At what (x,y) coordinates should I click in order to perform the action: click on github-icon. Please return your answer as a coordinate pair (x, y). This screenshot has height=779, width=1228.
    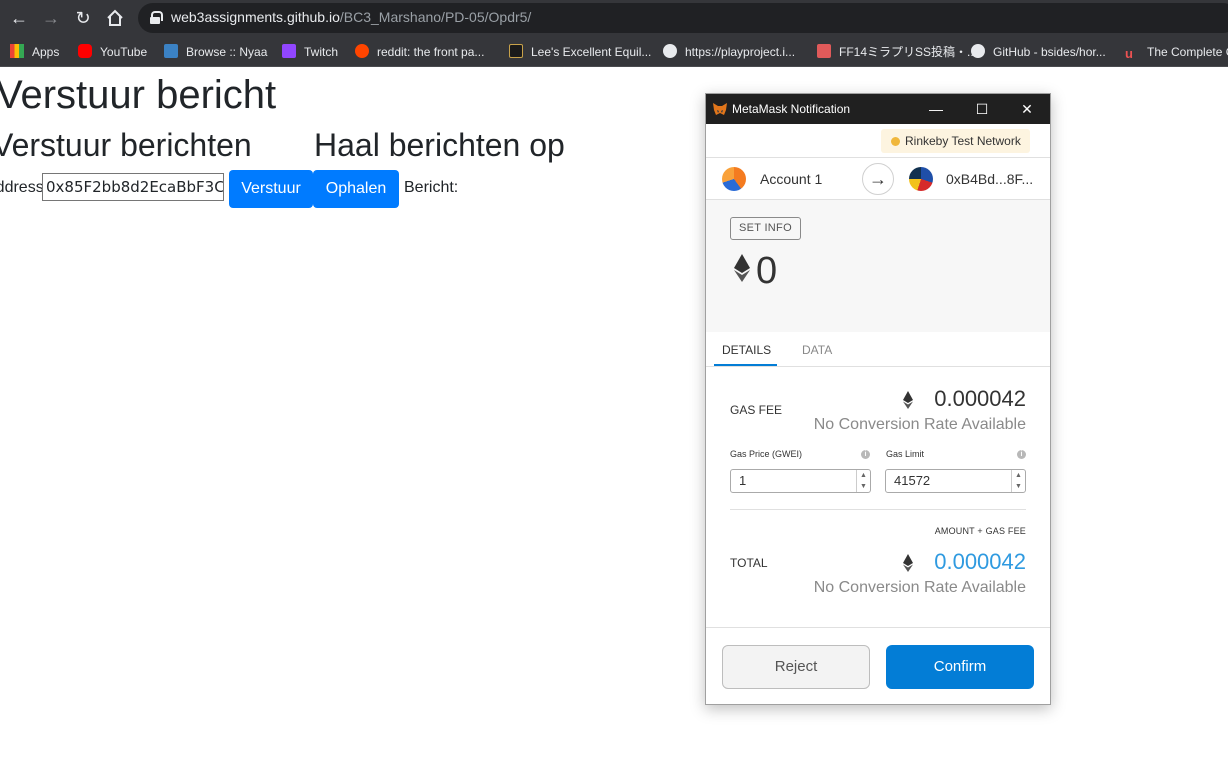
    Looking at the image, I should click on (978, 51).